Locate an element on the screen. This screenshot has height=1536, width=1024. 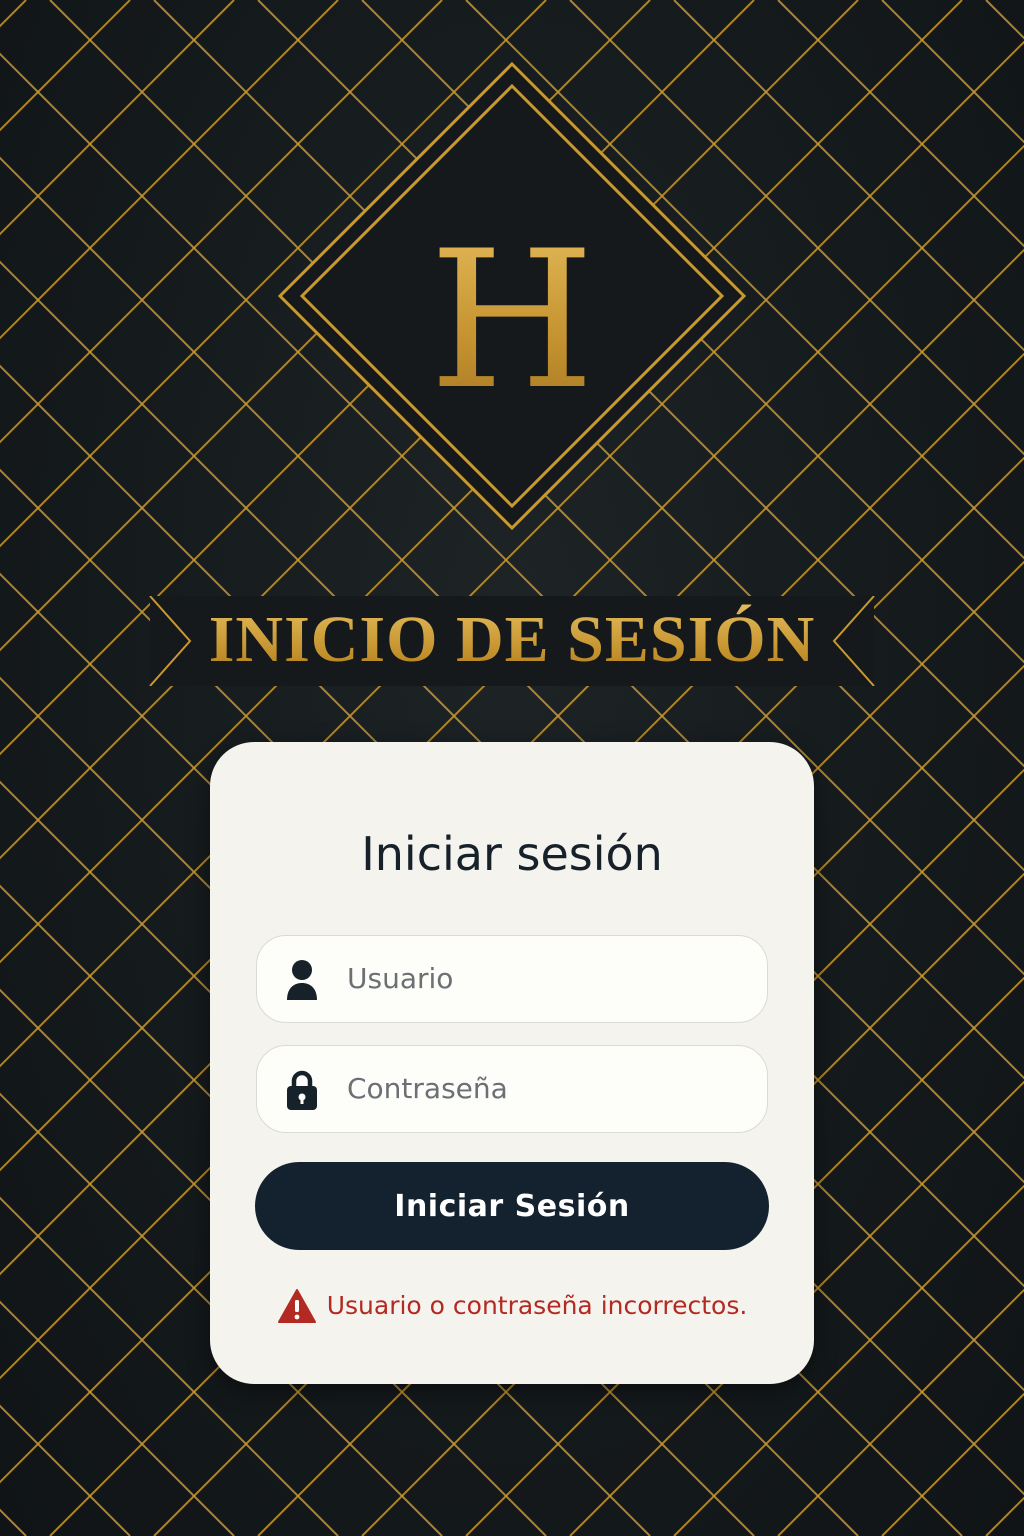
error-text: Usuario o contraseña incorrectos. is located at coordinates (537, 1305).